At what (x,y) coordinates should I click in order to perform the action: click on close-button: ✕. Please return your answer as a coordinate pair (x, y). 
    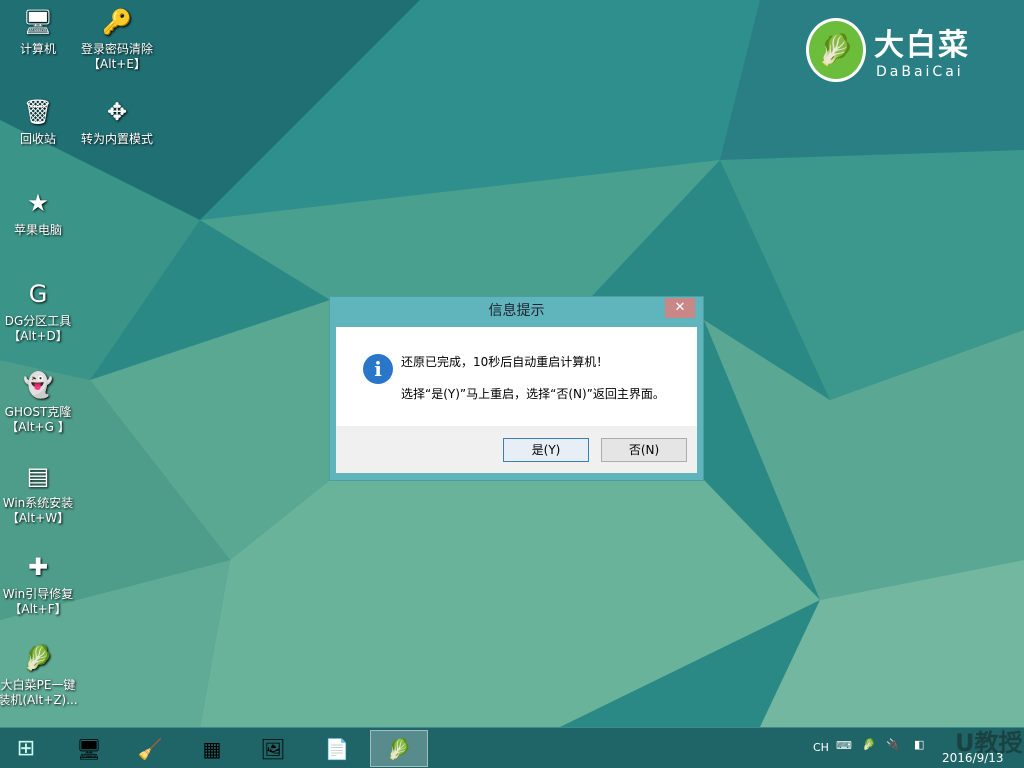
    Looking at the image, I should click on (680, 308).